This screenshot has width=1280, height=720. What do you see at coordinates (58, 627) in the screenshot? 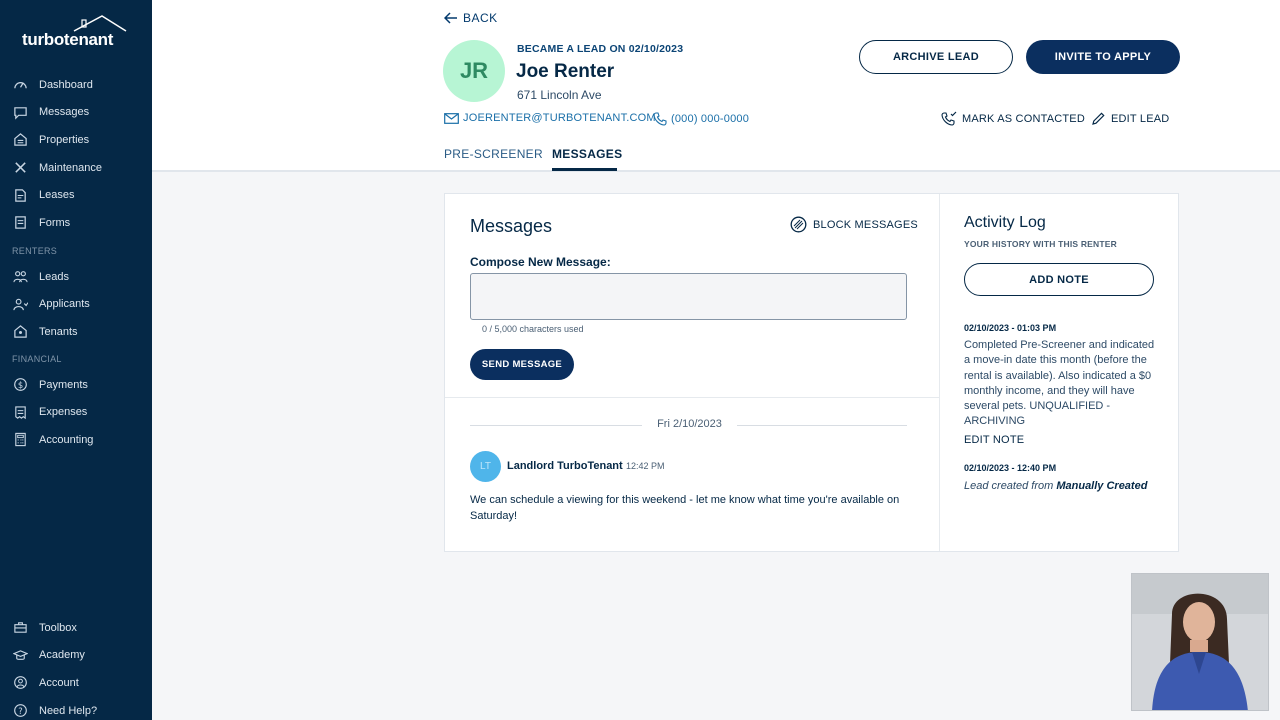
I see `sidebar-item-label: Toolbox` at bounding box center [58, 627].